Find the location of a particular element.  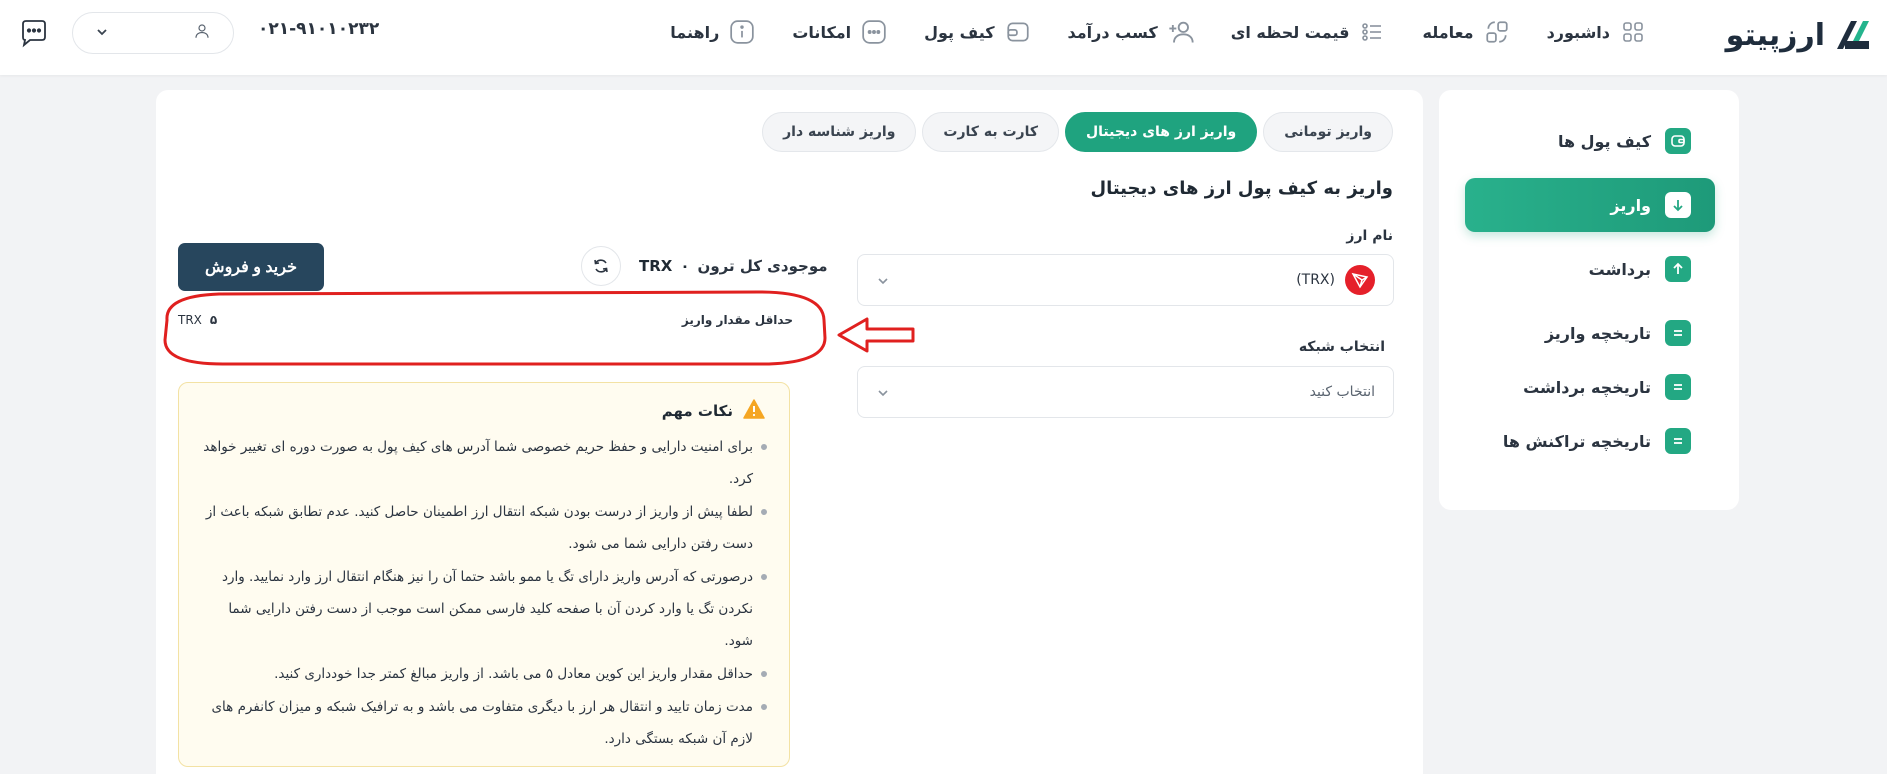

nav-features: امکانات is located at coordinates (840, 32).